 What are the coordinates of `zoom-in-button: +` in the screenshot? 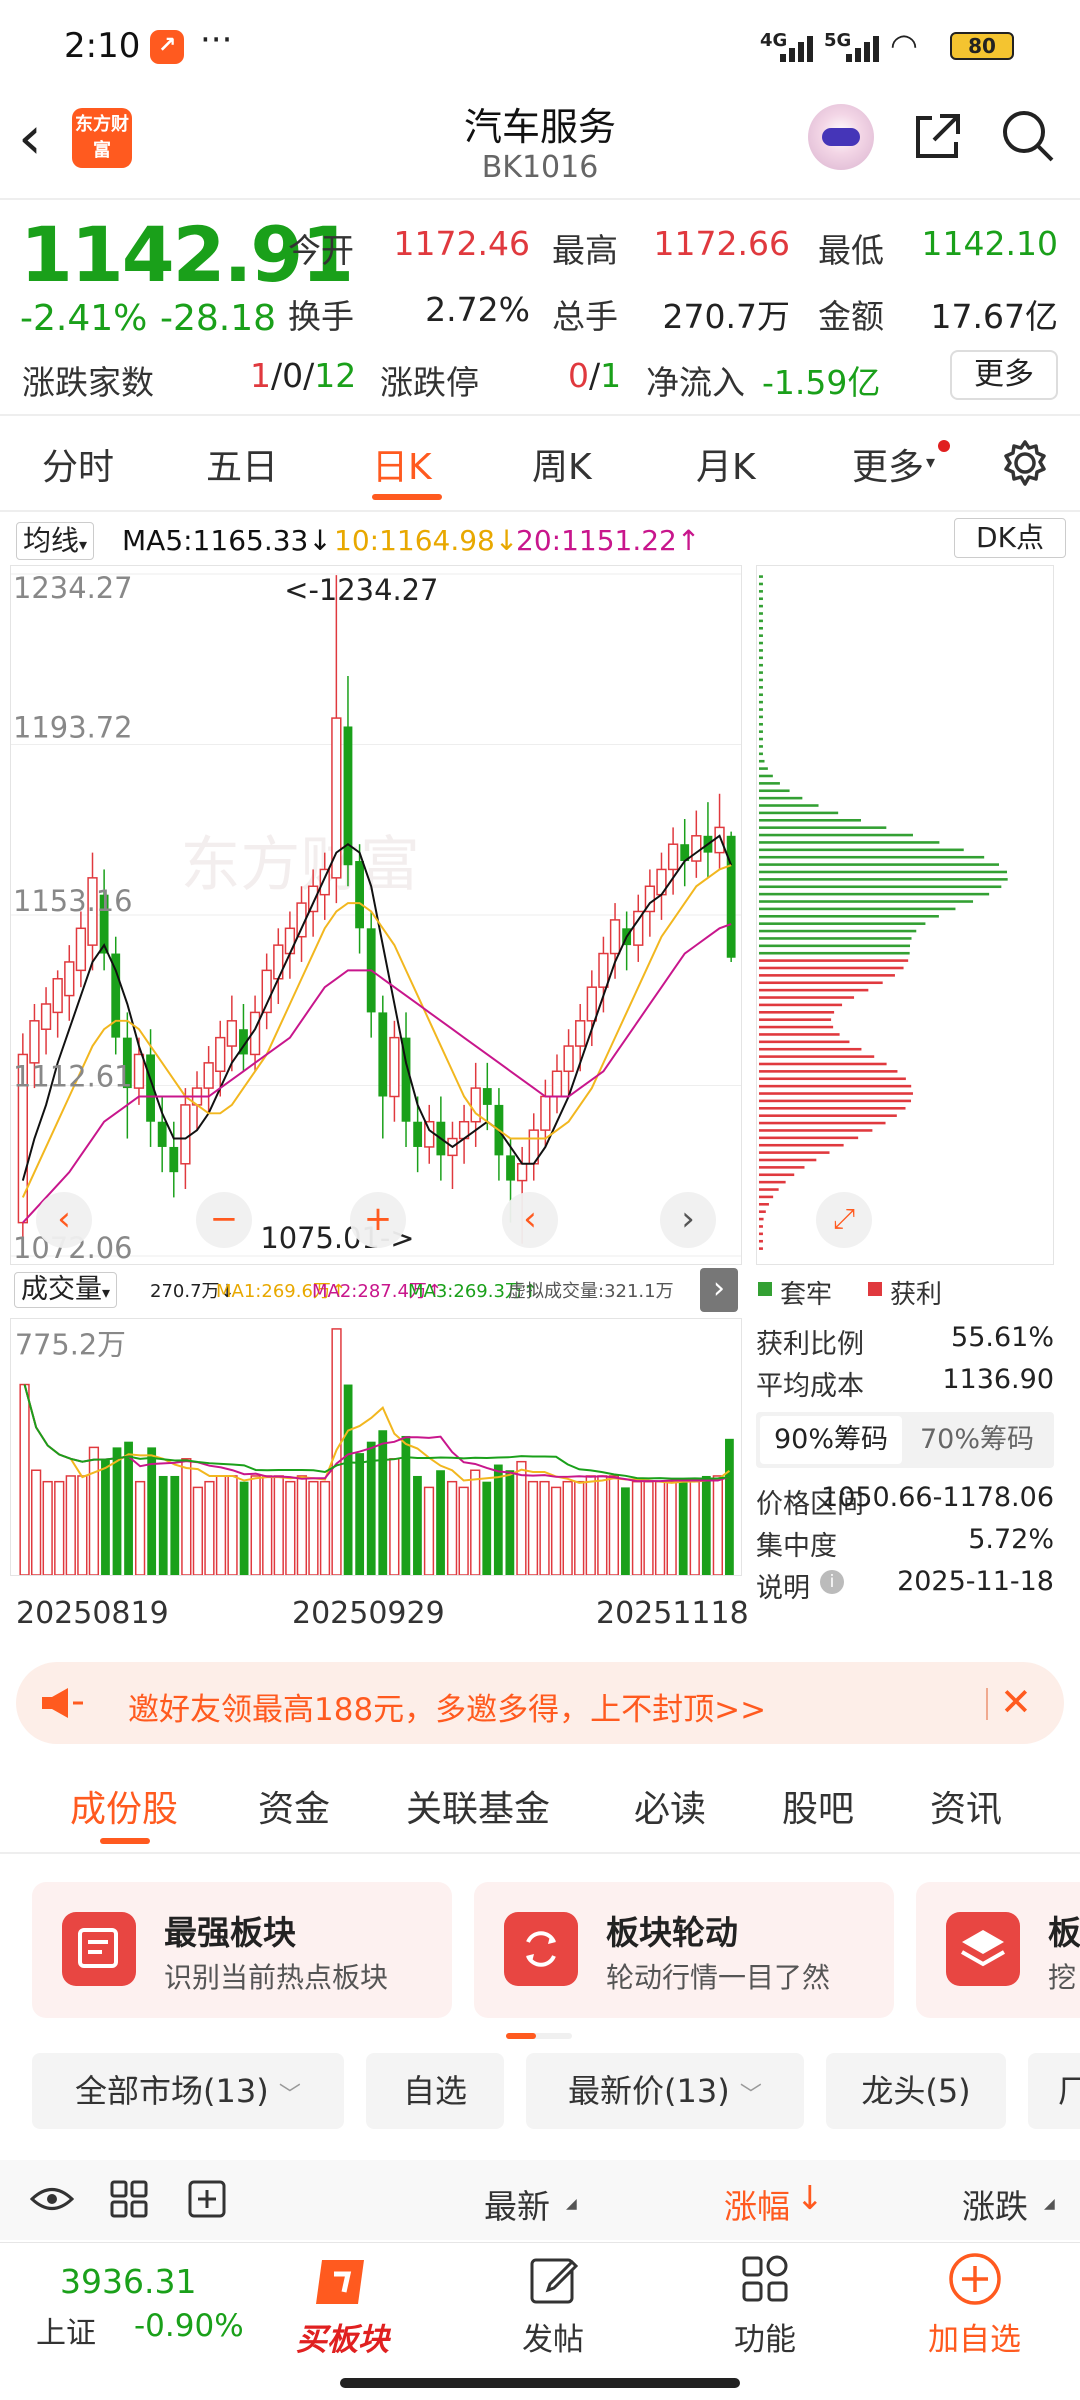 It's located at (378, 1220).